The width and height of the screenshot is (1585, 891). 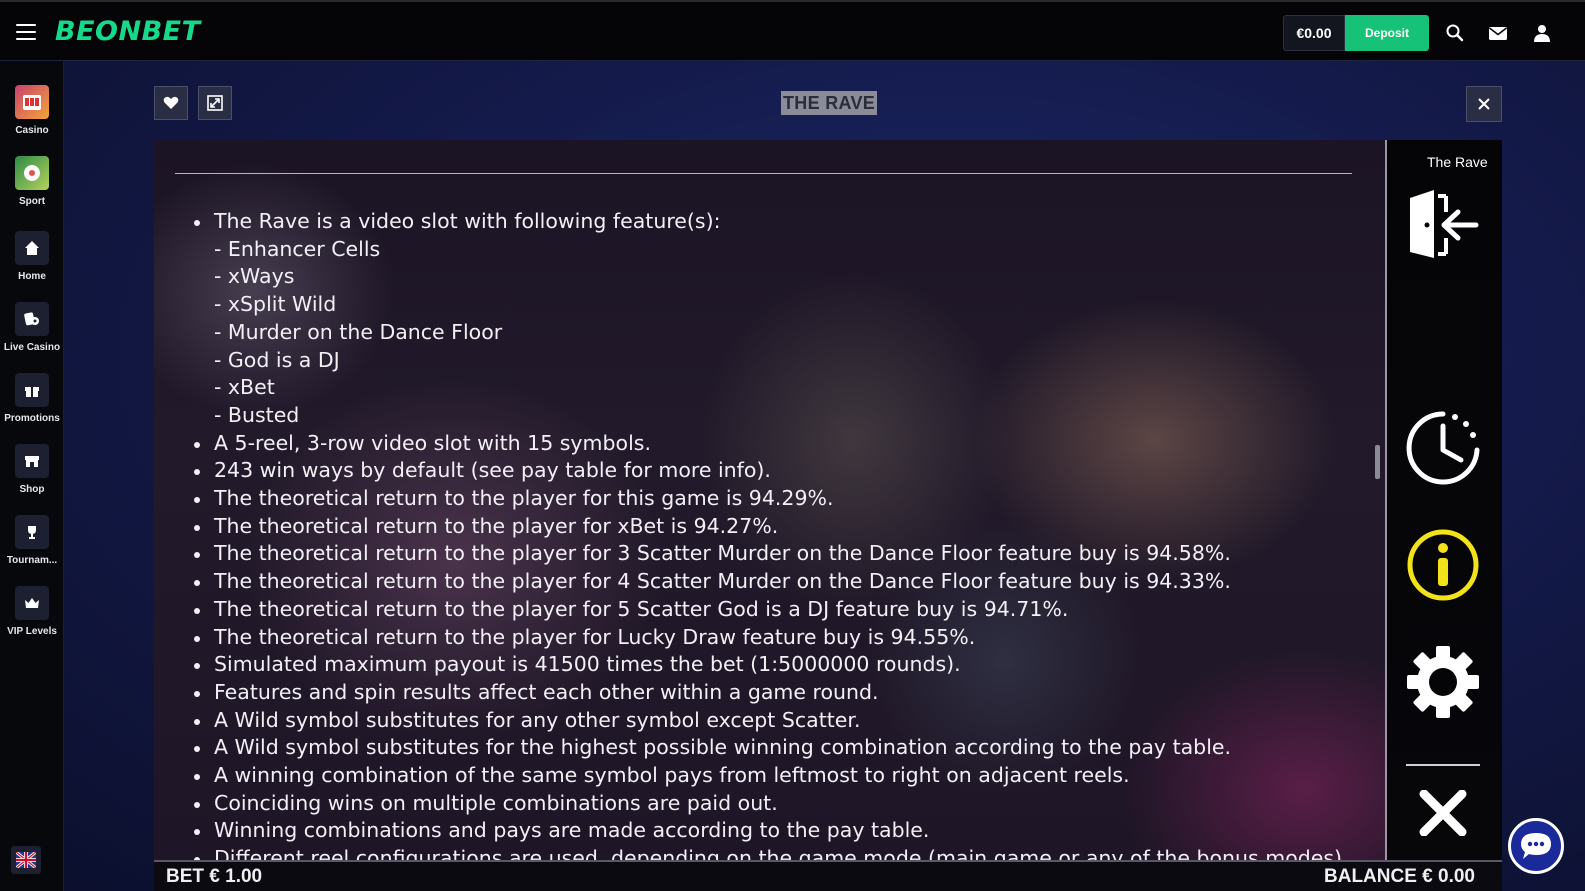 What do you see at coordinates (26, 860) in the screenshot?
I see `uk-flag-icon` at bounding box center [26, 860].